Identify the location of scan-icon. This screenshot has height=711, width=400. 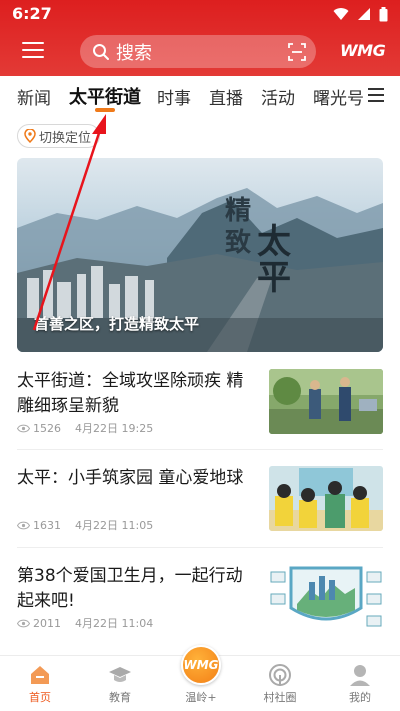
(297, 52).